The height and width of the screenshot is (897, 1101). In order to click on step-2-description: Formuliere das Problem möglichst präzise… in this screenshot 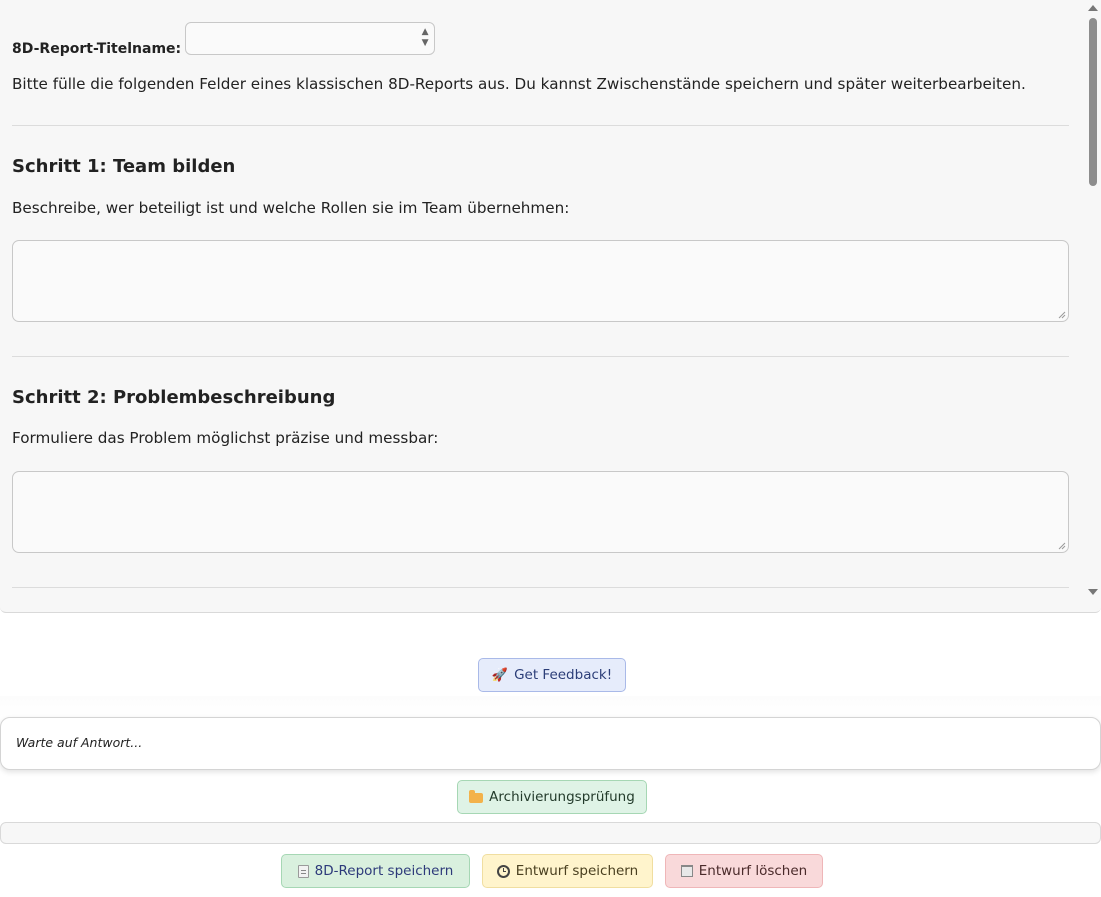, I will do `click(225, 438)`.